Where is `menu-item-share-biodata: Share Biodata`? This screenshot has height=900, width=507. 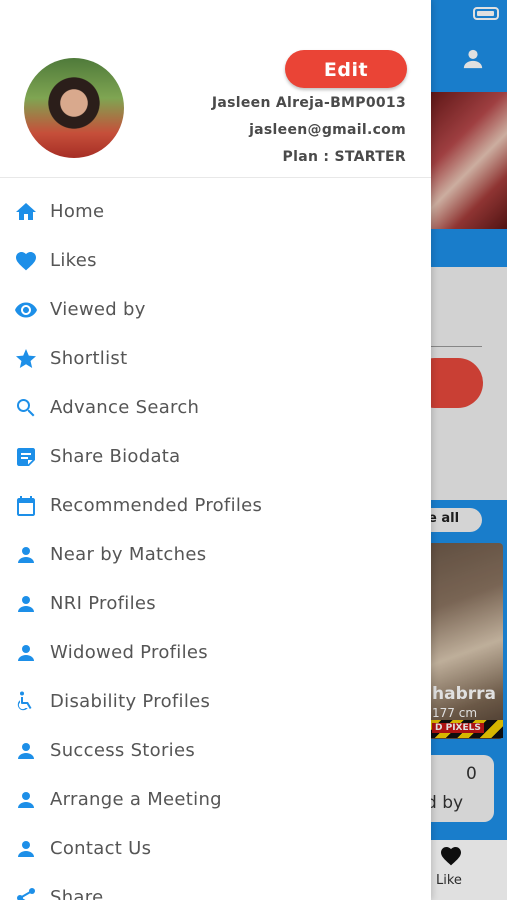
menu-item-share-biodata: Share Biodata is located at coordinates (215, 456).